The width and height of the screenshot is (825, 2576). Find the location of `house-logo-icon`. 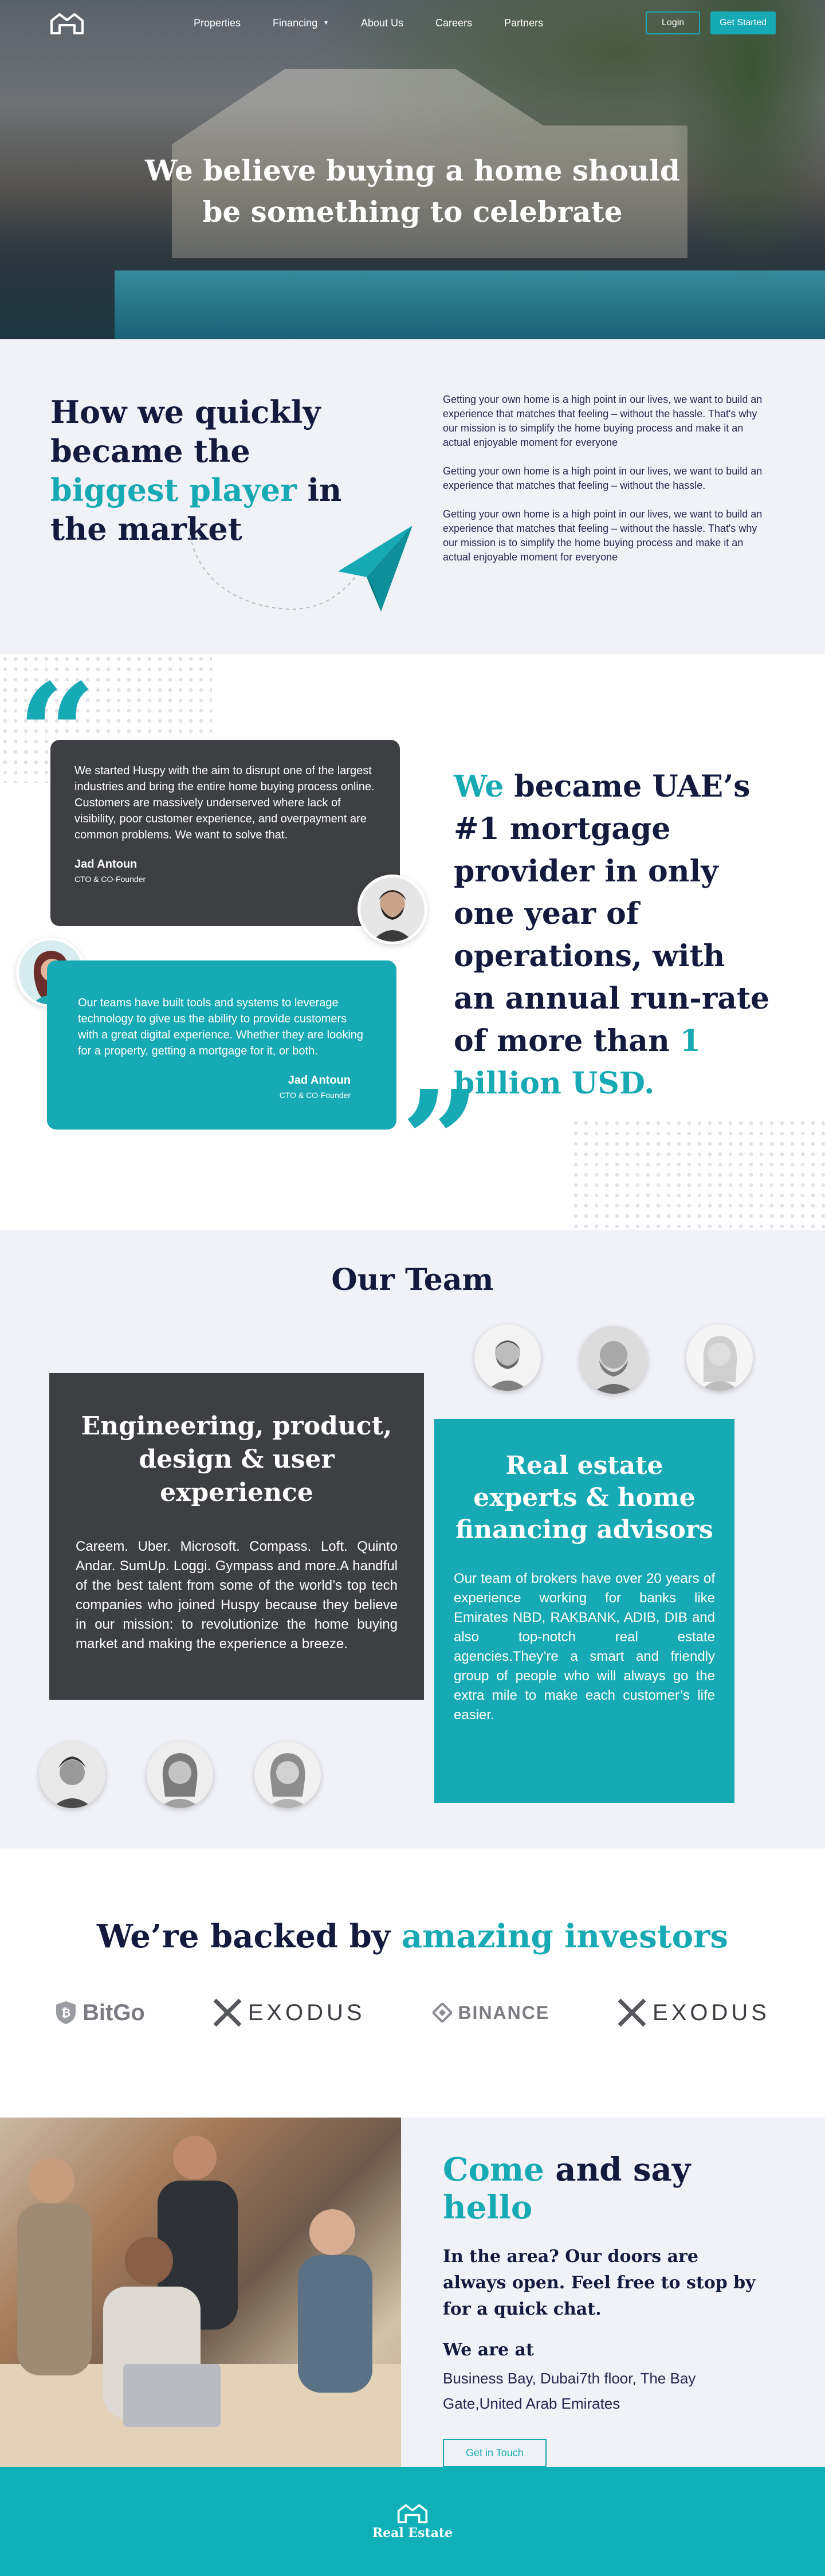

house-logo-icon is located at coordinates (67, 22).